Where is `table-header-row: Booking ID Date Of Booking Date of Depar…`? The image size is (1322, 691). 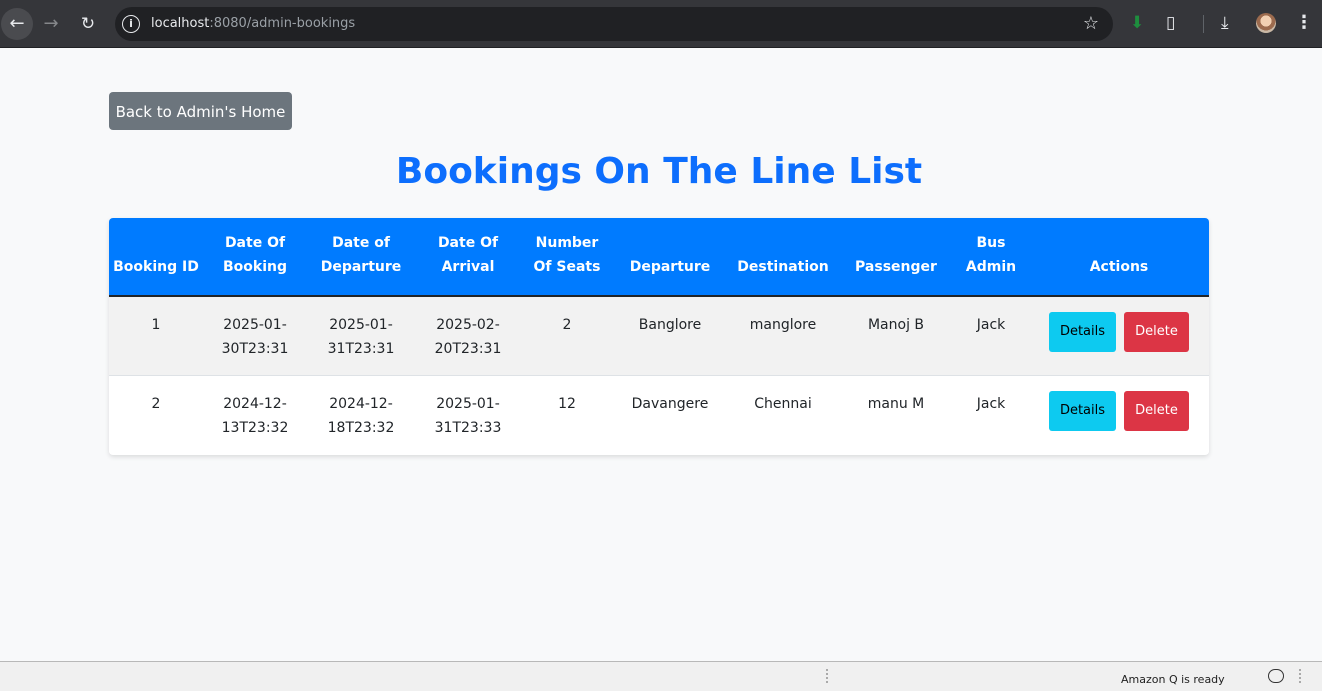 table-header-row: Booking ID Date Of Booking Date of Depar… is located at coordinates (659, 257).